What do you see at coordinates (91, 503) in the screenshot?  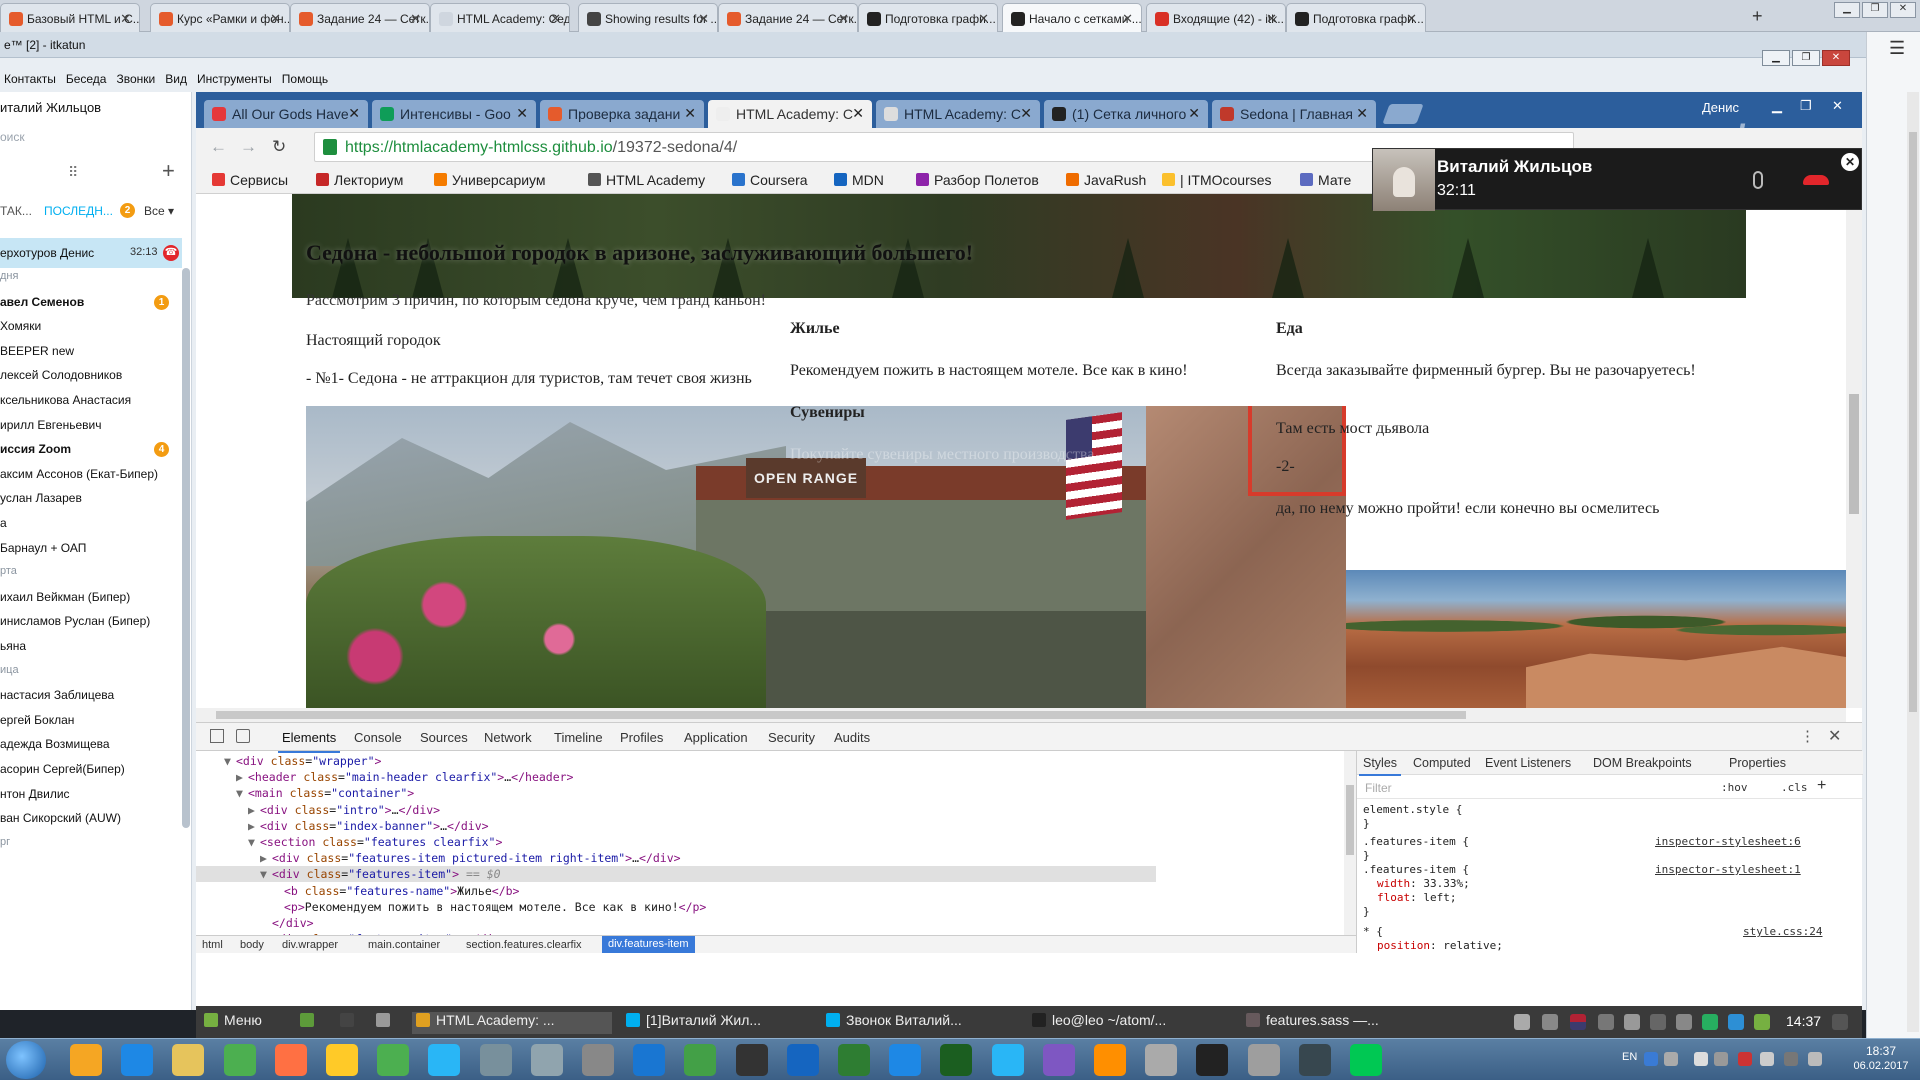 I see `contact-item: услан Лазарев` at bounding box center [91, 503].